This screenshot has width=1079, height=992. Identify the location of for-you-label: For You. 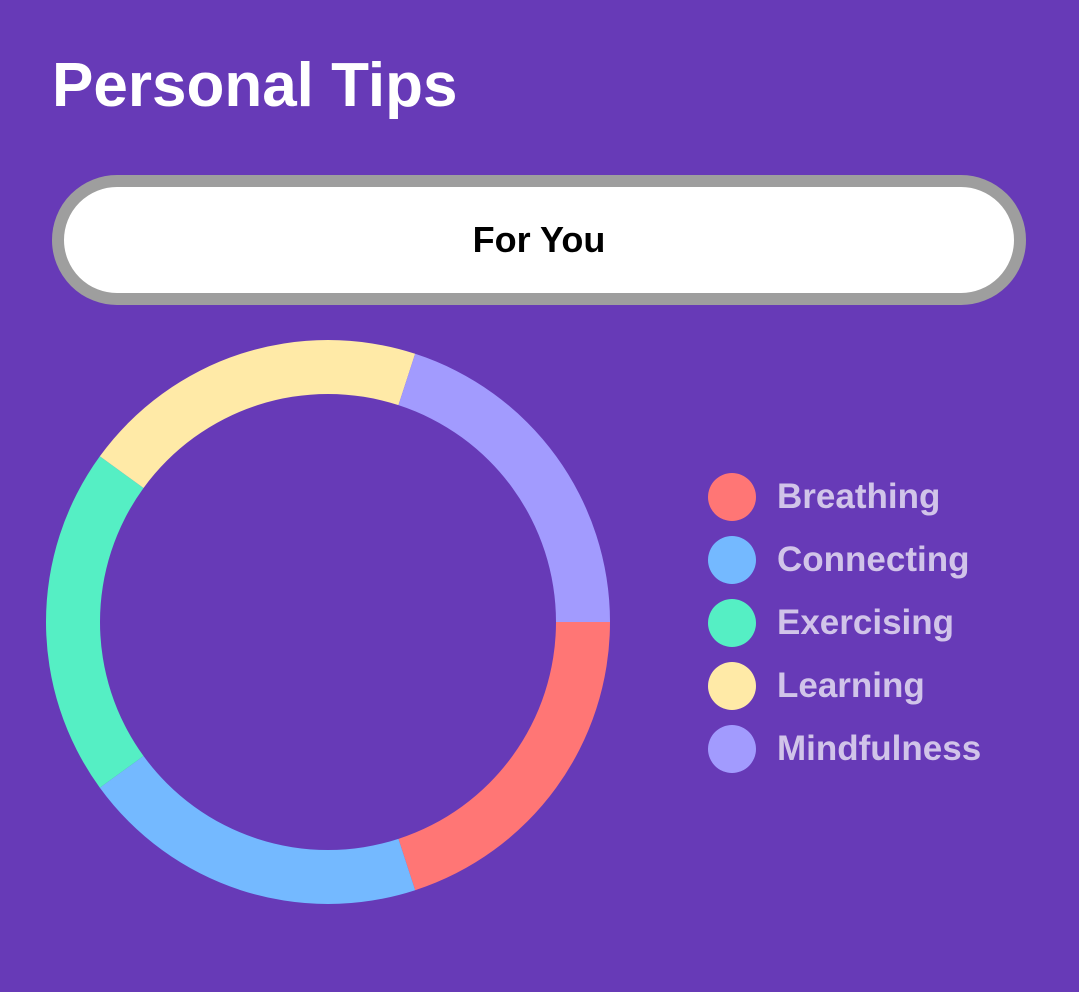
(539, 239).